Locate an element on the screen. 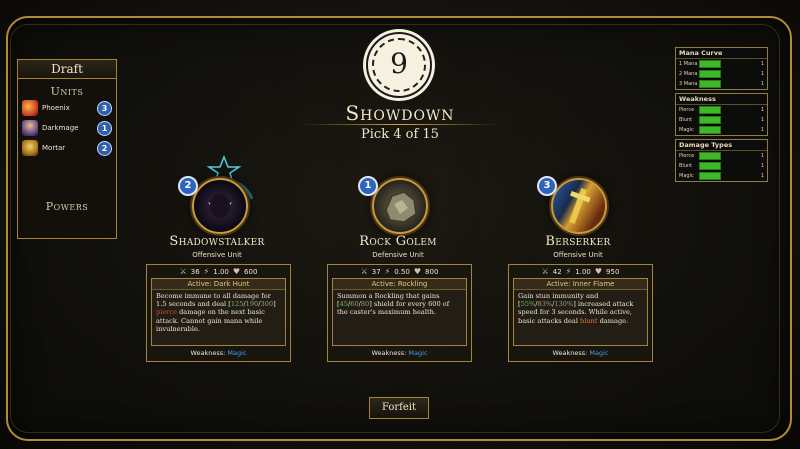 The width and height of the screenshot is (800, 449). health-value: 600 is located at coordinates (251, 271).